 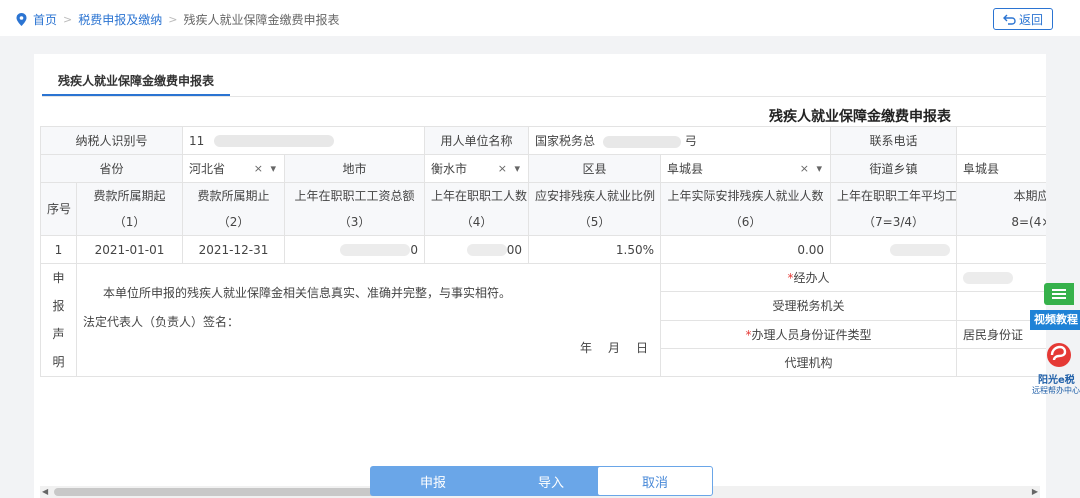 What do you see at coordinates (307, 293) in the screenshot?
I see `declaration-statement: 本单位所申报的残疾人就业保障金相关信息真实、准确并完整，与事实相符。` at bounding box center [307, 293].